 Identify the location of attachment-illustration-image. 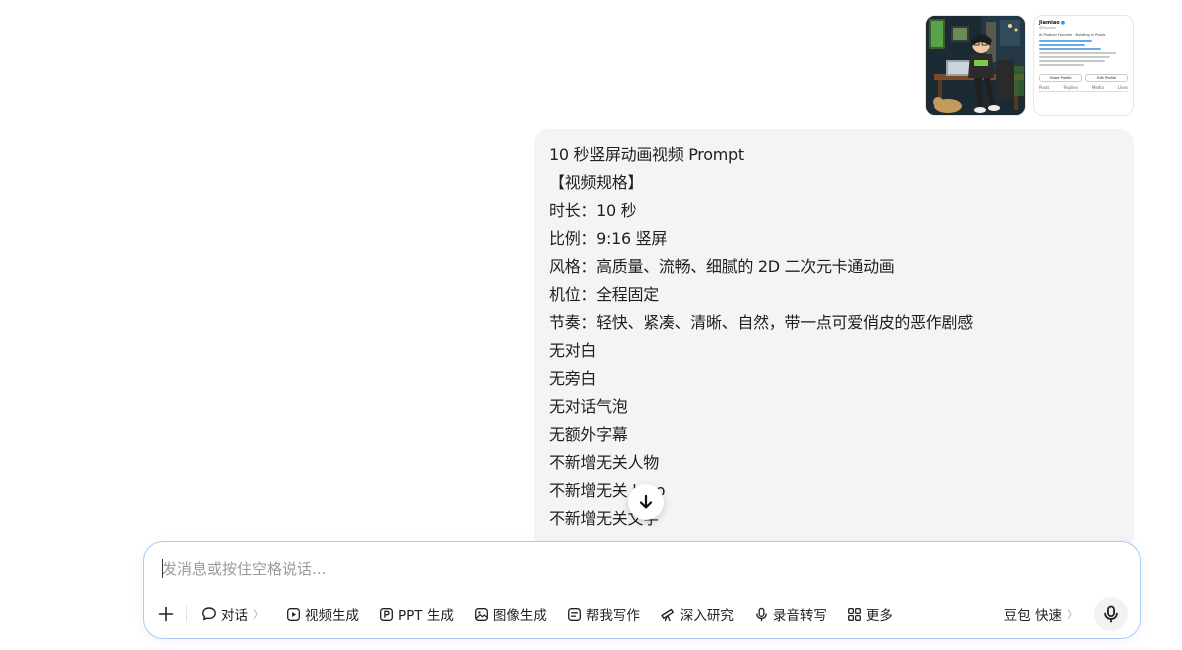
(975, 65).